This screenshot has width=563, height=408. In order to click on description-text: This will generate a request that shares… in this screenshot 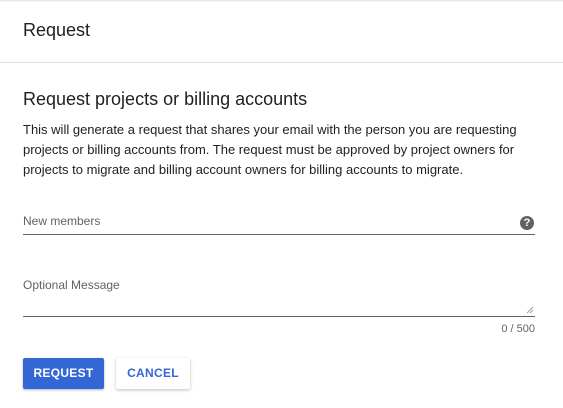, I will do `click(270, 149)`.